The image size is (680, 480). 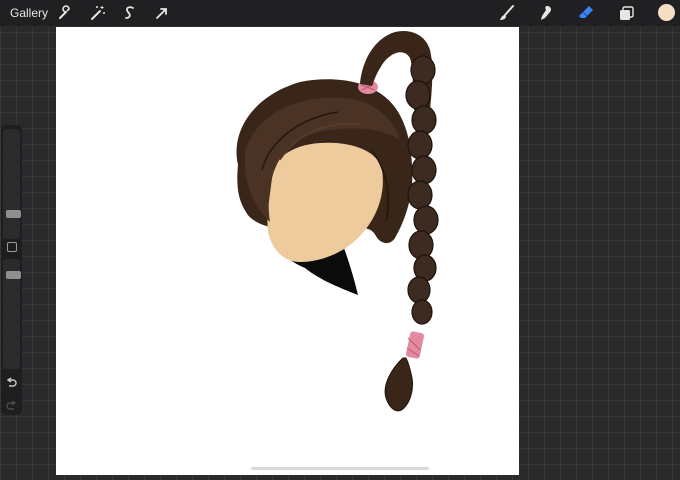 What do you see at coordinates (340, 13) in the screenshot?
I see `top-toolbar: Gallery` at bounding box center [340, 13].